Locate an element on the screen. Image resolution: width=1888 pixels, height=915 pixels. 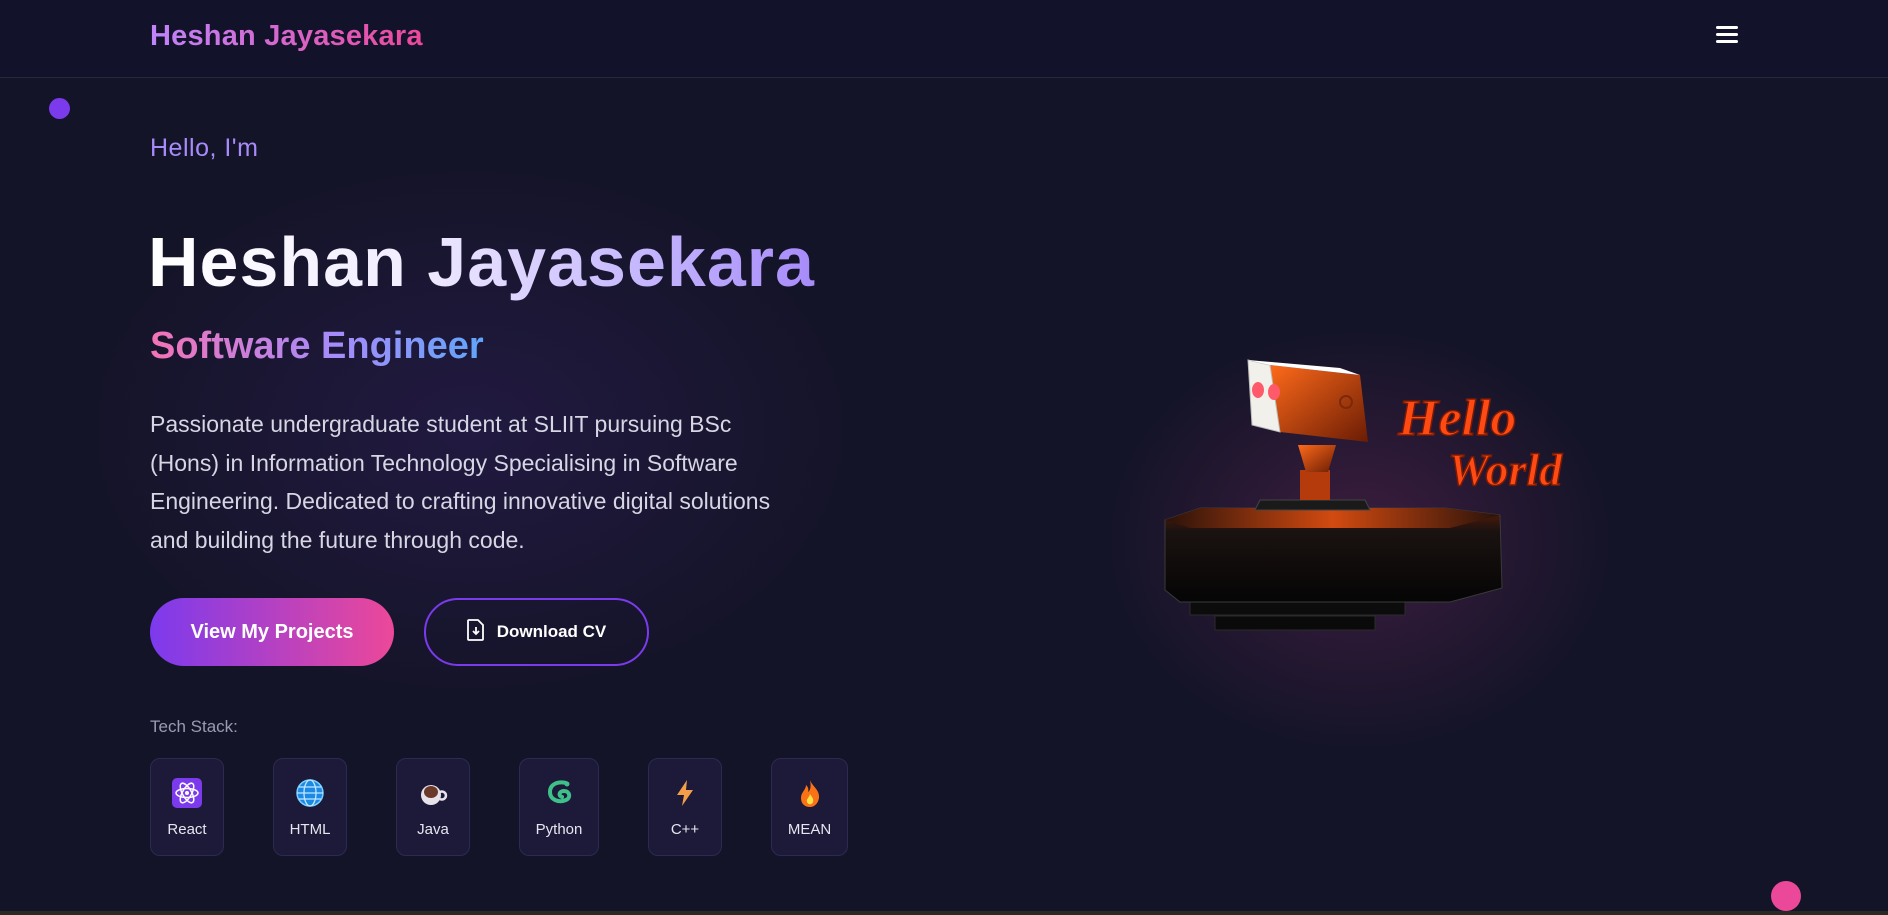
tech-item-python: Python is located at coordinates (559, 807).